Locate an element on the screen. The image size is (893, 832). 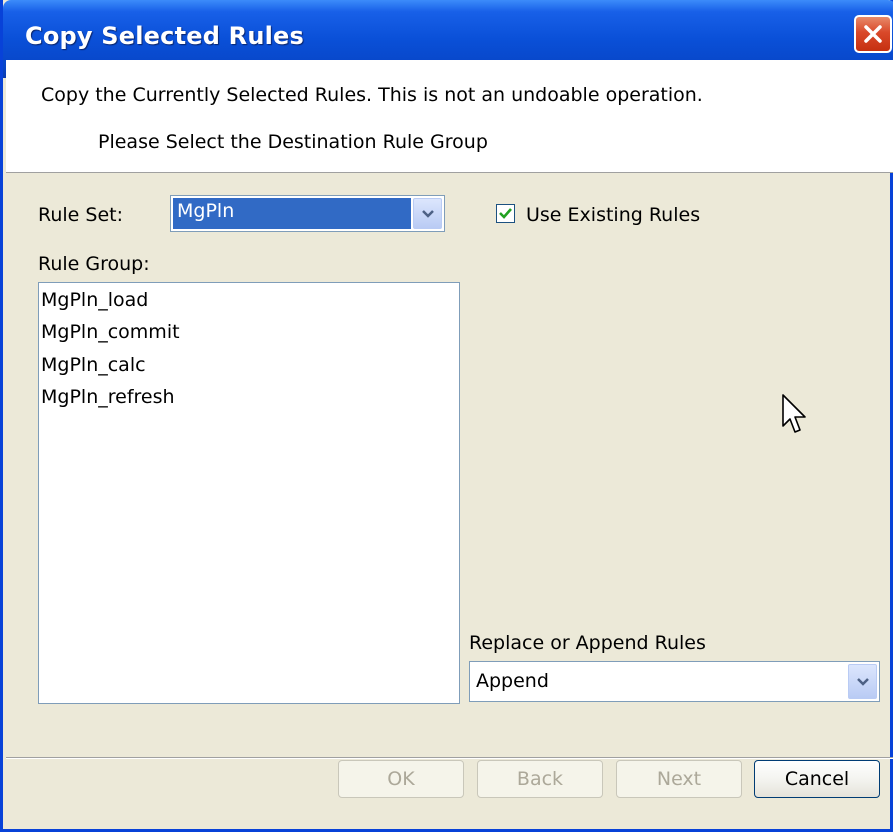
rule-set-dropdown: MgPln is located at coordinates (307, 213).